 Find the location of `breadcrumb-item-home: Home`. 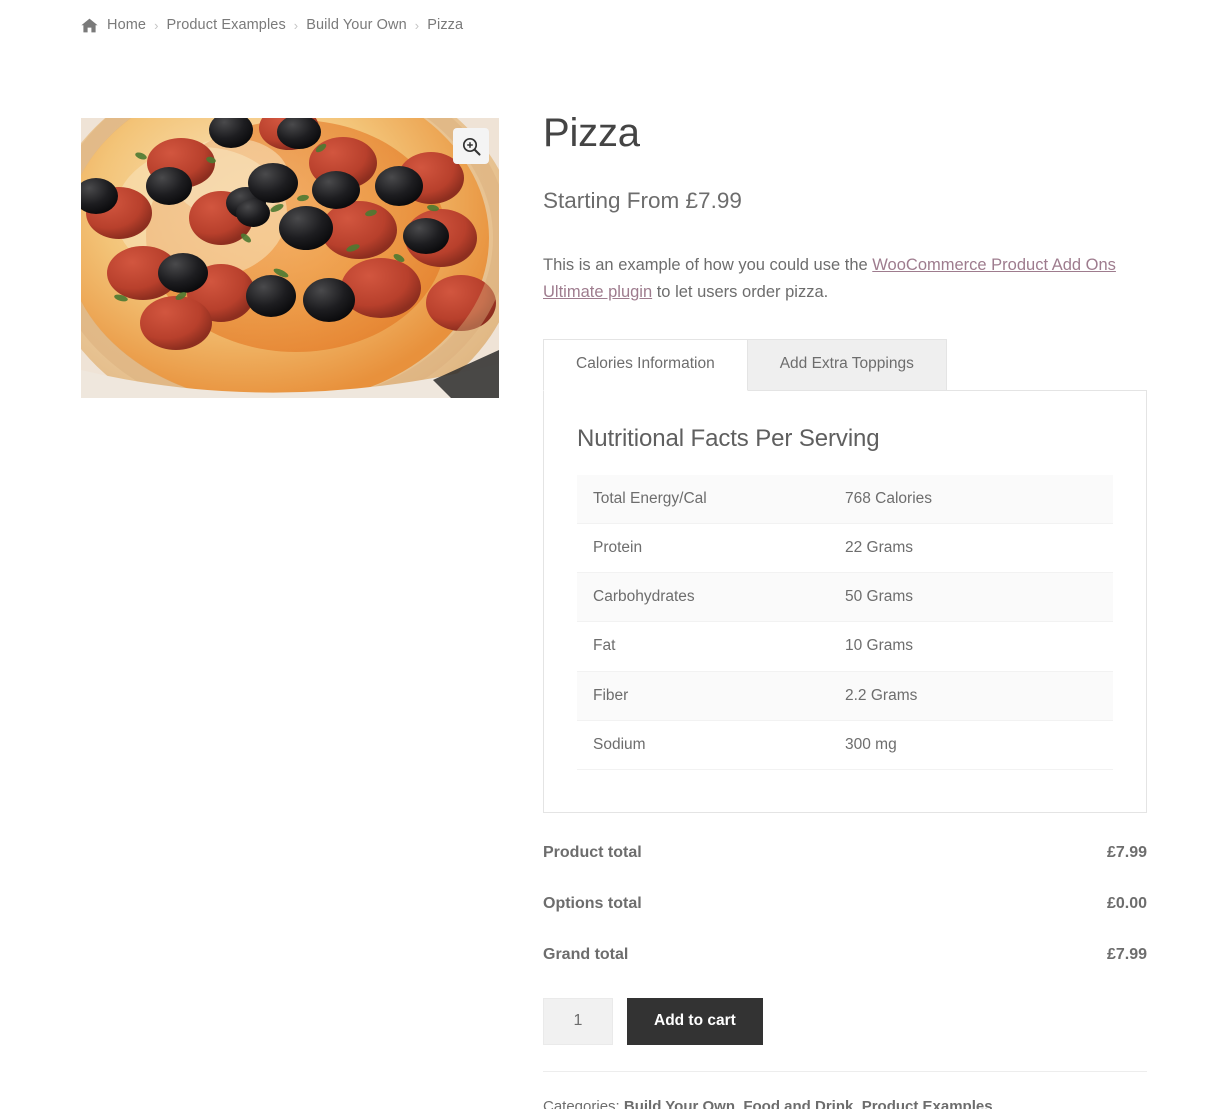

breadcrumb-item-home: Home is located at coordinates (126, 25).